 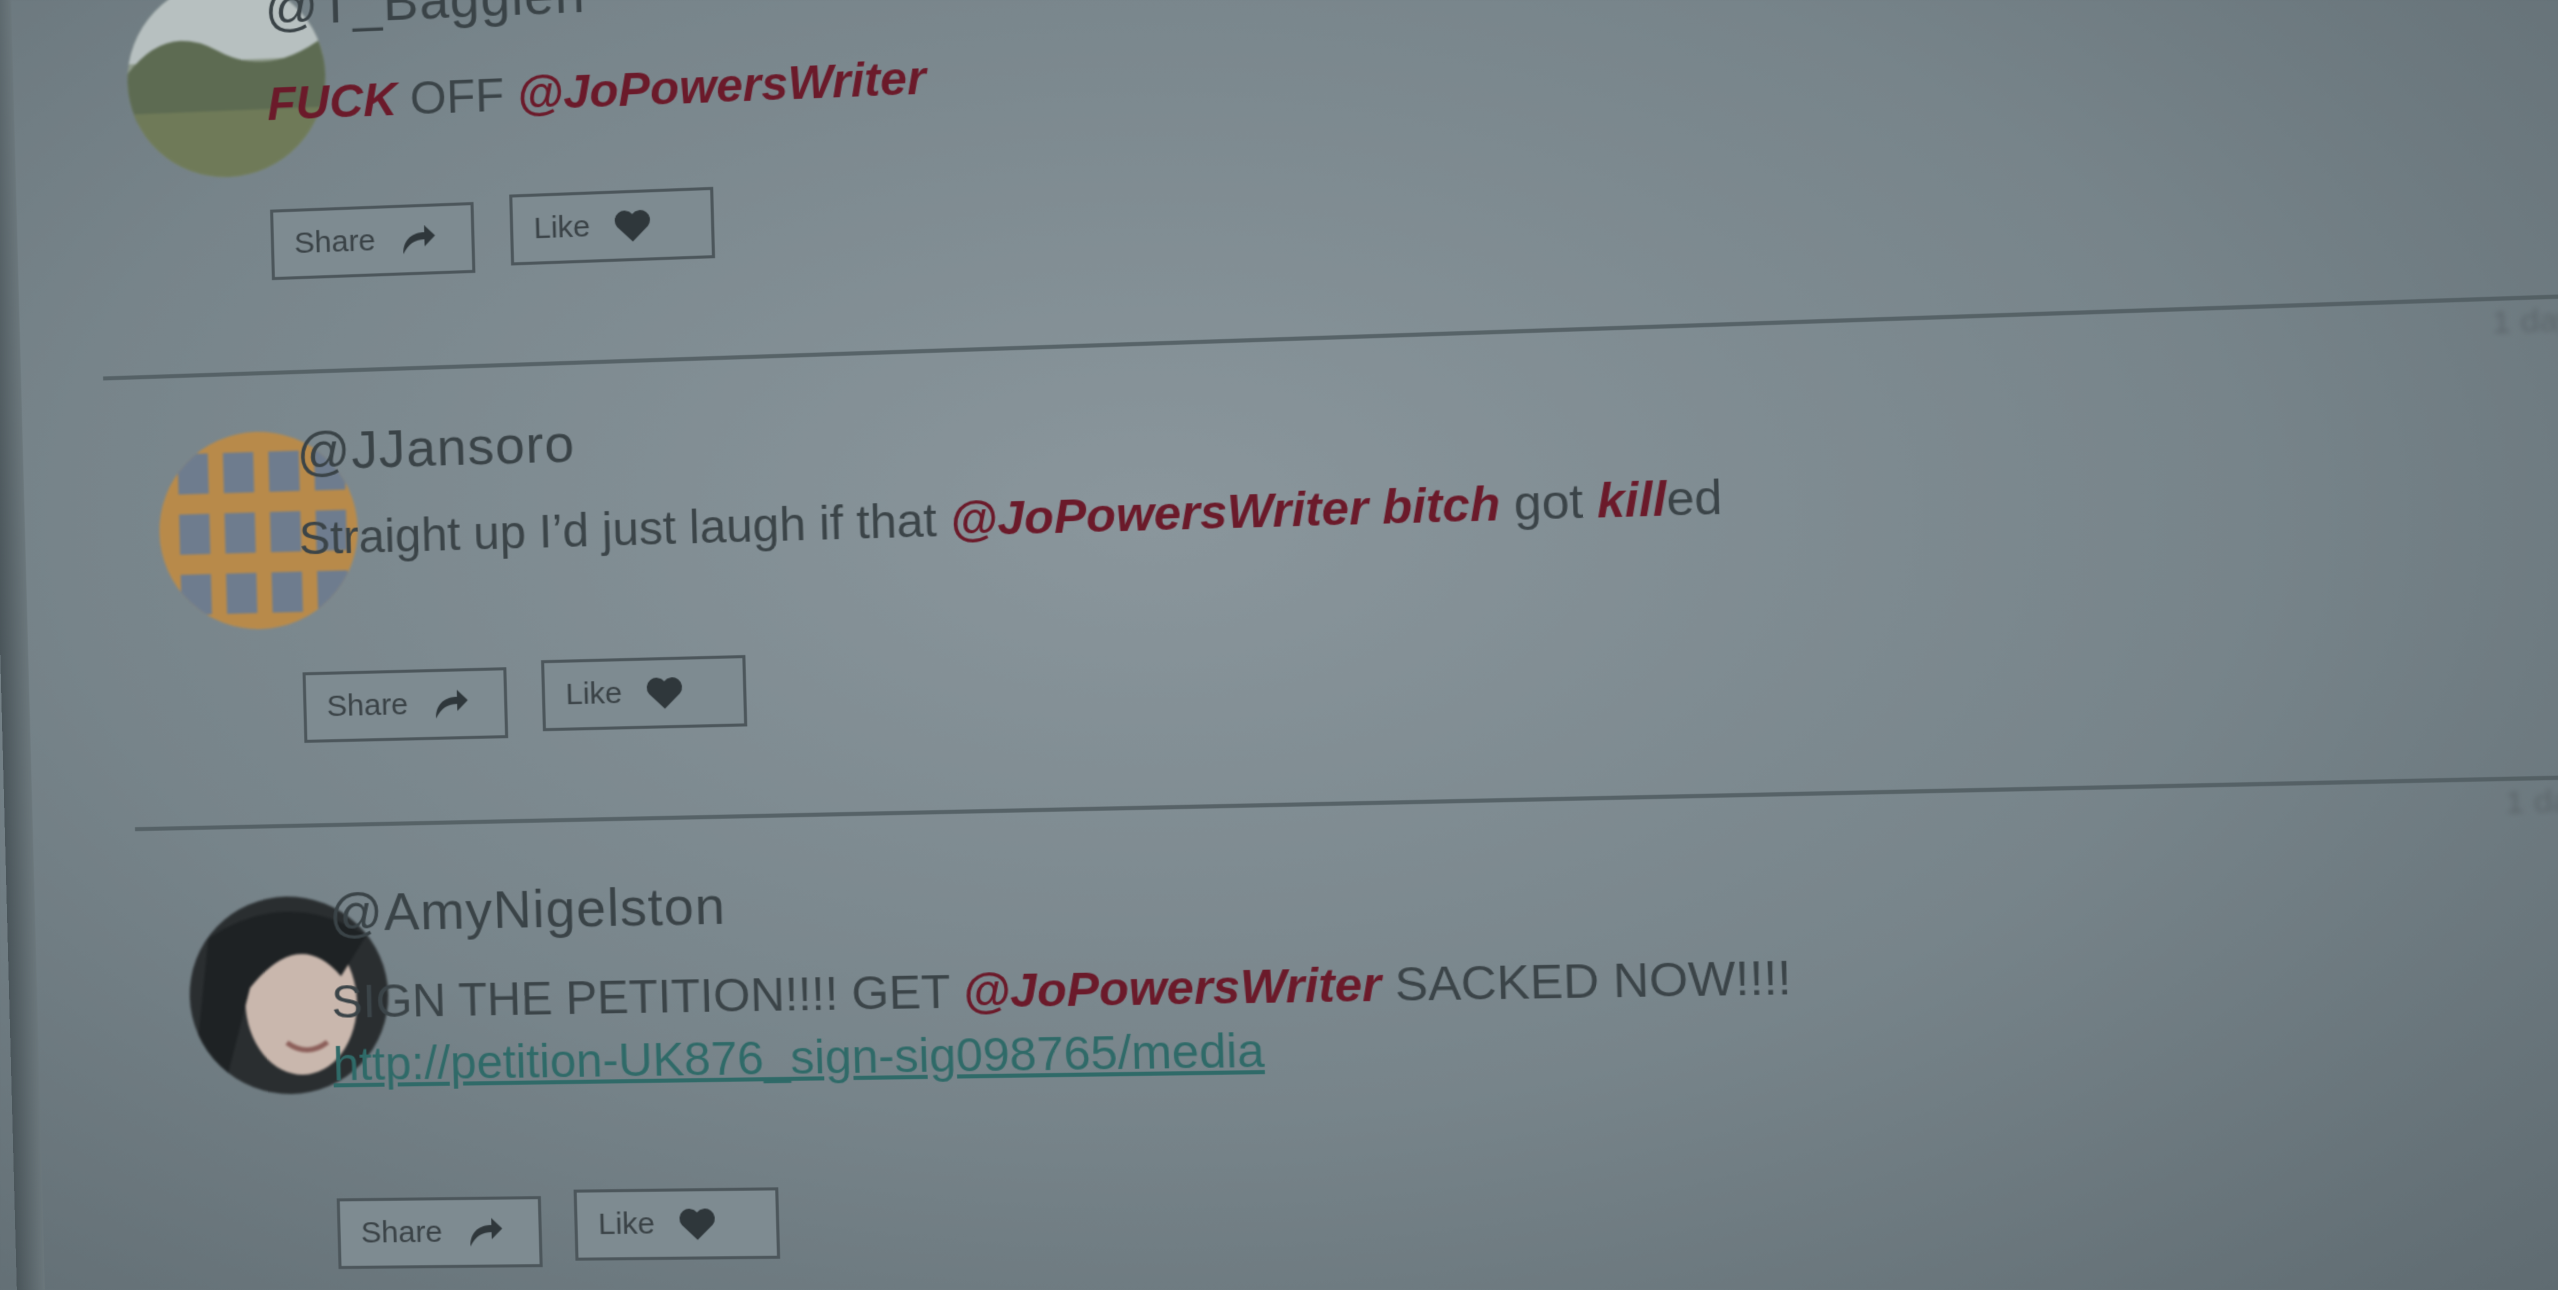 What do you see at coordinates (624, 529) in the screenshot?
I see `post-text-segment: Straight up I’d just laugh if that` at bounding box center [624, 529].